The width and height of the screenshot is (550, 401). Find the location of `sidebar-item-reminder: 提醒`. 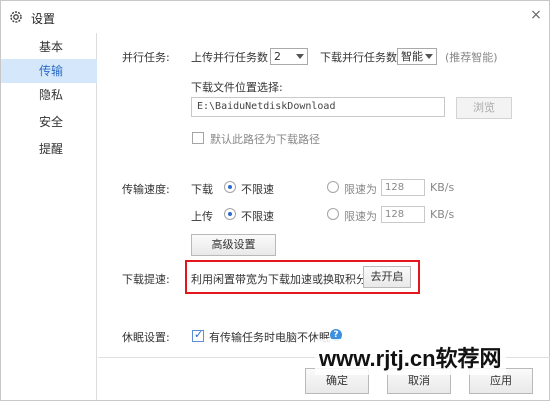

sidebar-item-reminder: 提醒 is located at coordinates (49, 149).